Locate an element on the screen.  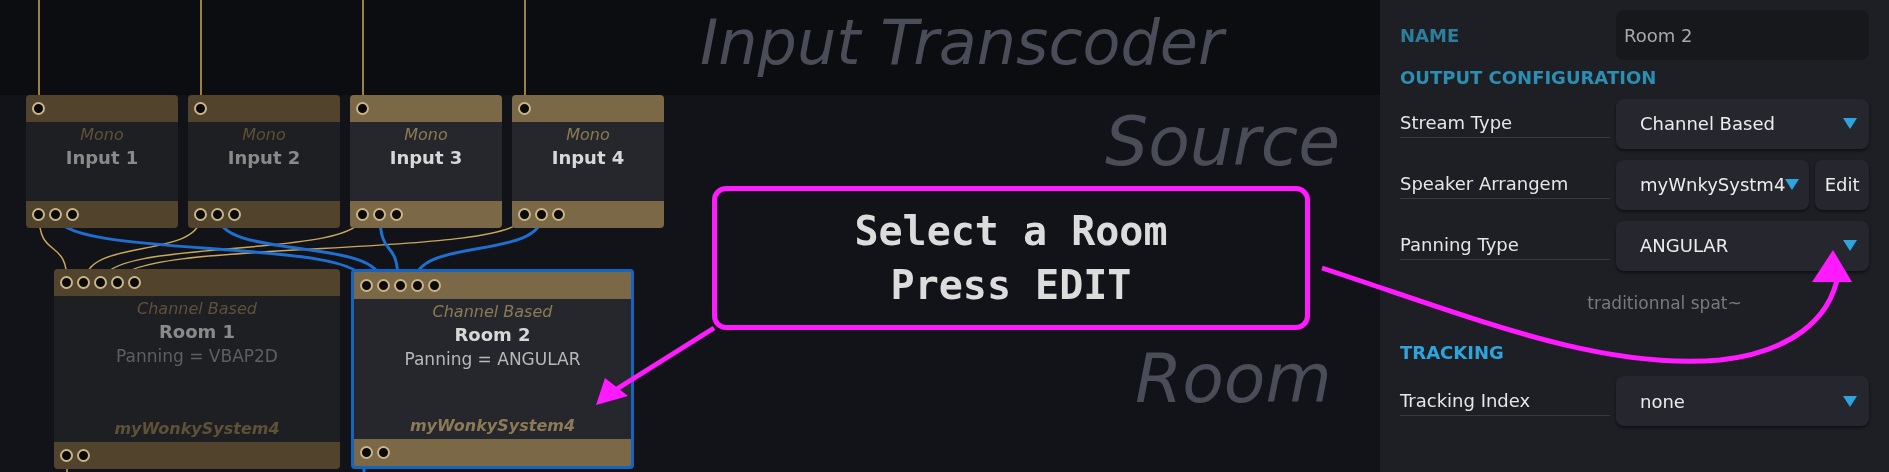
annotation-text: Press EDIT is located at coordinates (1011, 285).